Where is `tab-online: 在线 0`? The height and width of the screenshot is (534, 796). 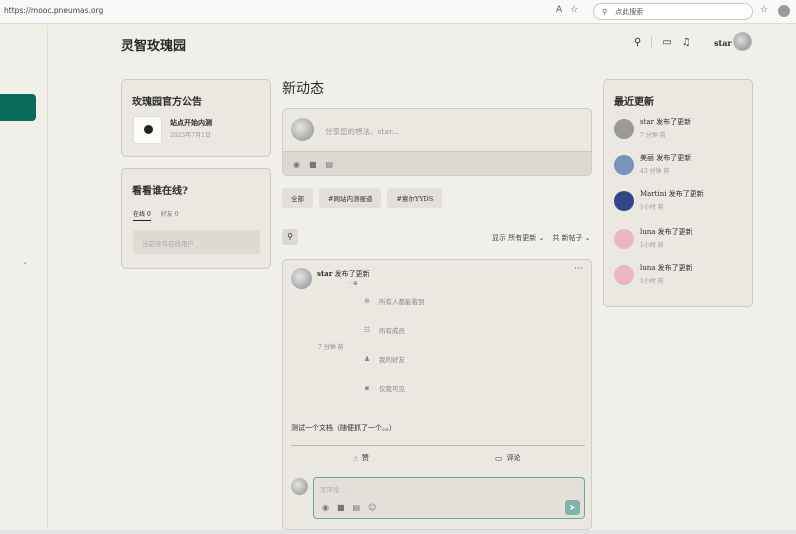 tab-online: 在线 0 is located at coordinates (142, 215).